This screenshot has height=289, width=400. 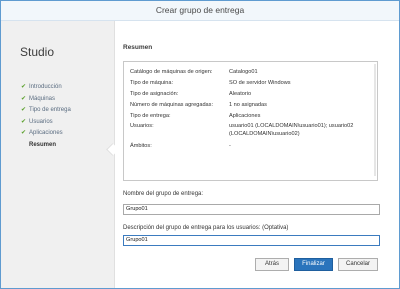 What do you see at coordinates (245, 116) in the screenshot?
I see `summary-value: Aplicaciones` at bounding box center [245, 116].